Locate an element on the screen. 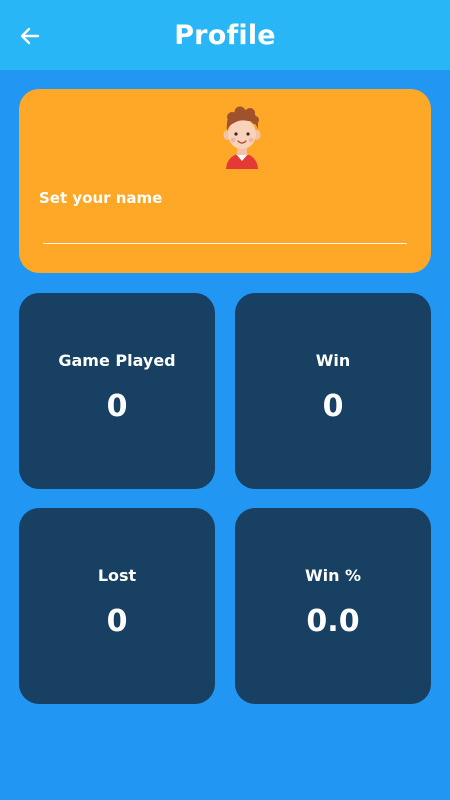  name-input is located at coordinates (225, 230).